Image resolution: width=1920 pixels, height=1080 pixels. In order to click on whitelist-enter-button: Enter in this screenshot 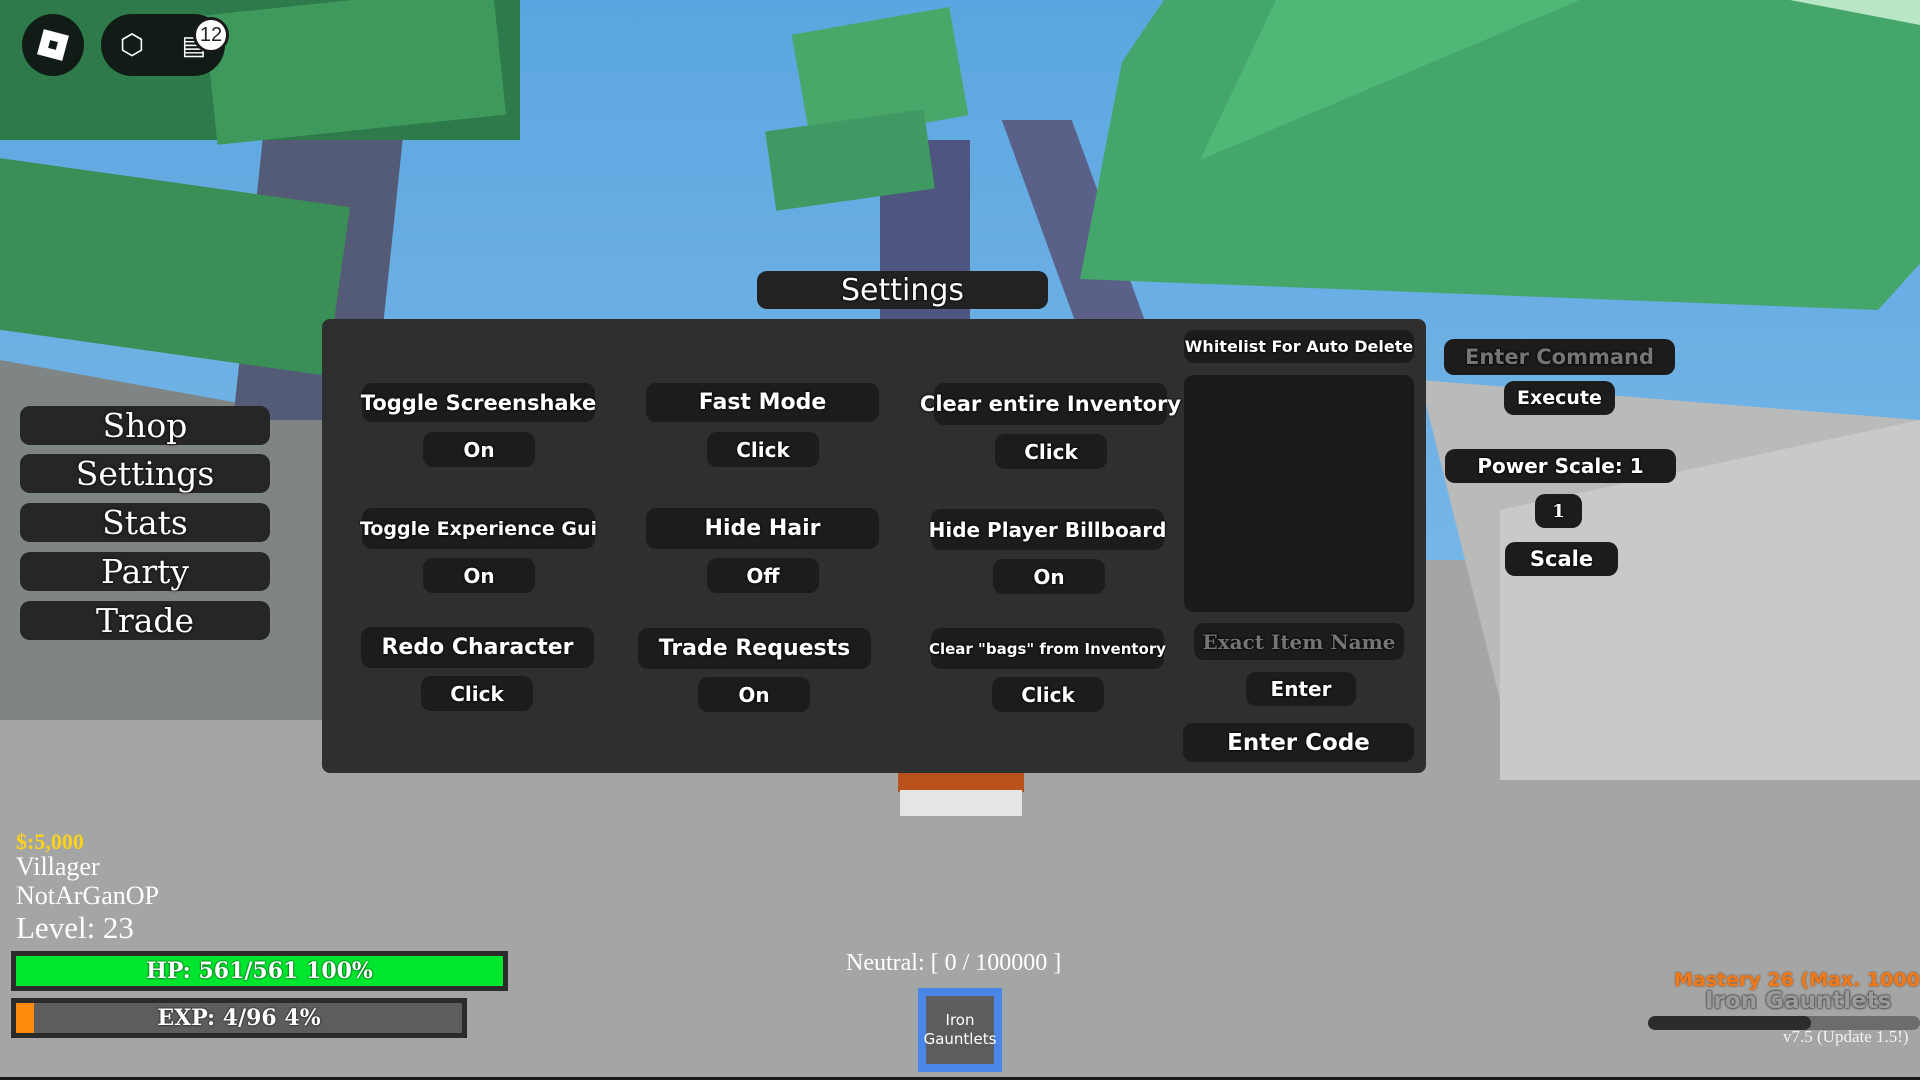, I will do `click(1301, 689)`.